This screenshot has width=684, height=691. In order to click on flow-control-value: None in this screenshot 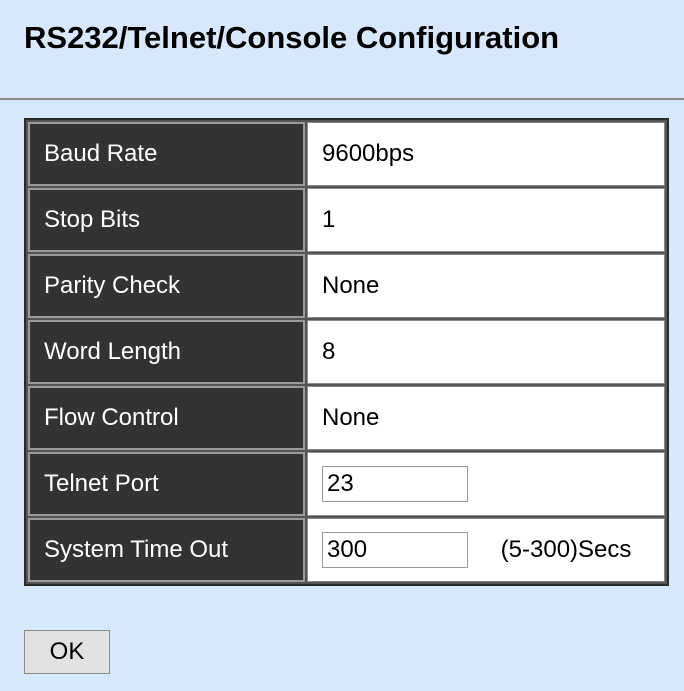, I will do `click(486, 418)`.